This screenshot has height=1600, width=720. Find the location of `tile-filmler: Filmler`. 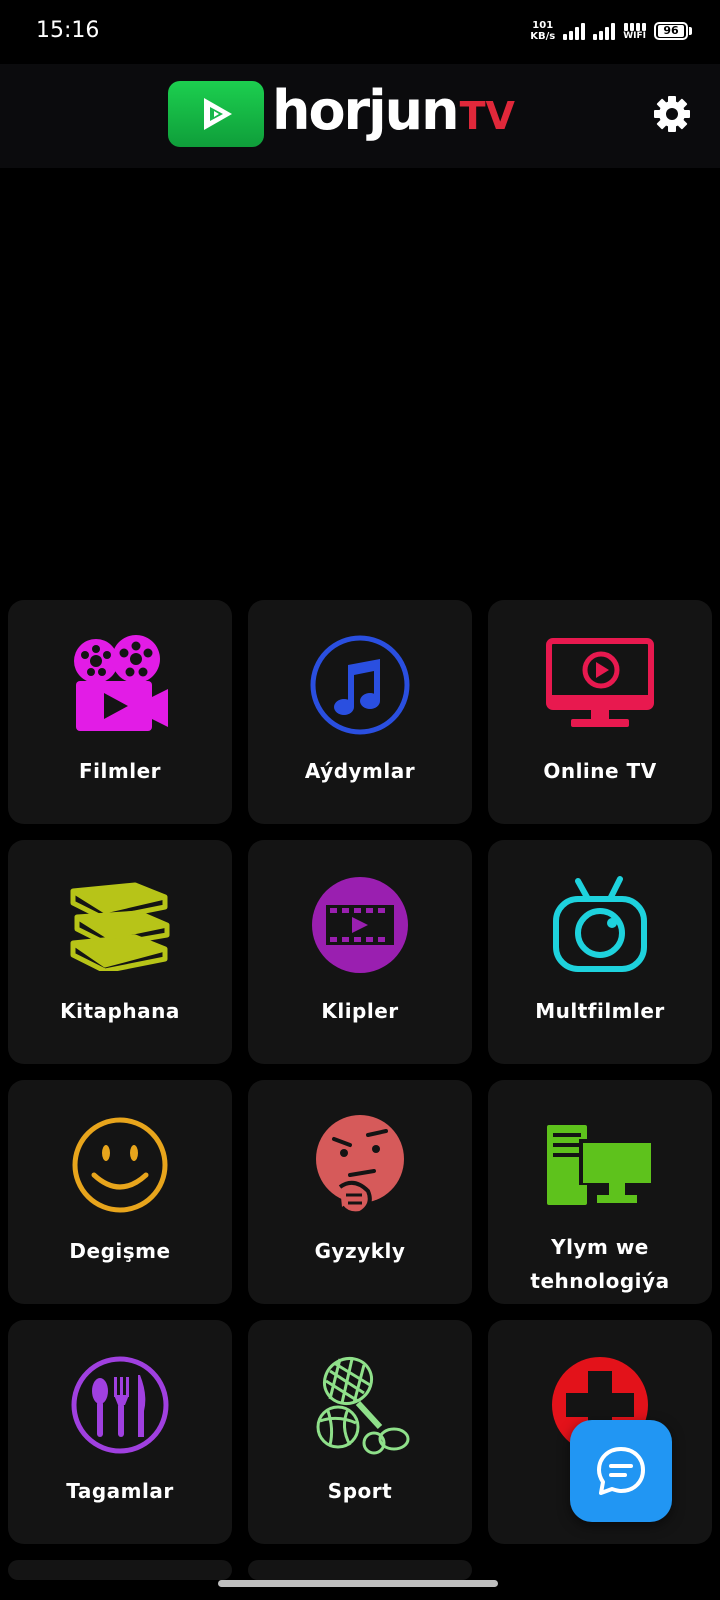

tile-filmler: Filmler is located at coordinates (120, 712).